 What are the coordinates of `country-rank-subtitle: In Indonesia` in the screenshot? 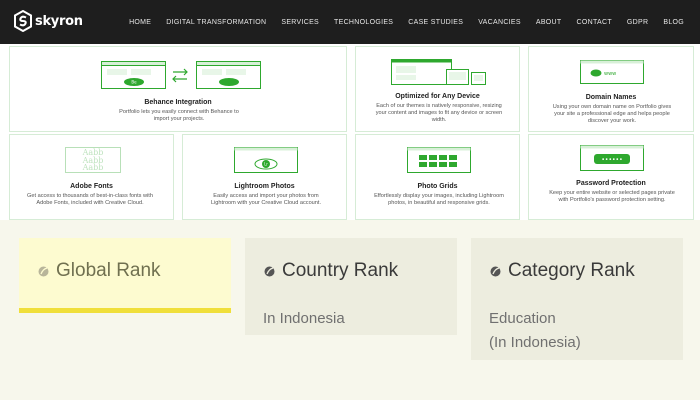 It's located at (304, 318).